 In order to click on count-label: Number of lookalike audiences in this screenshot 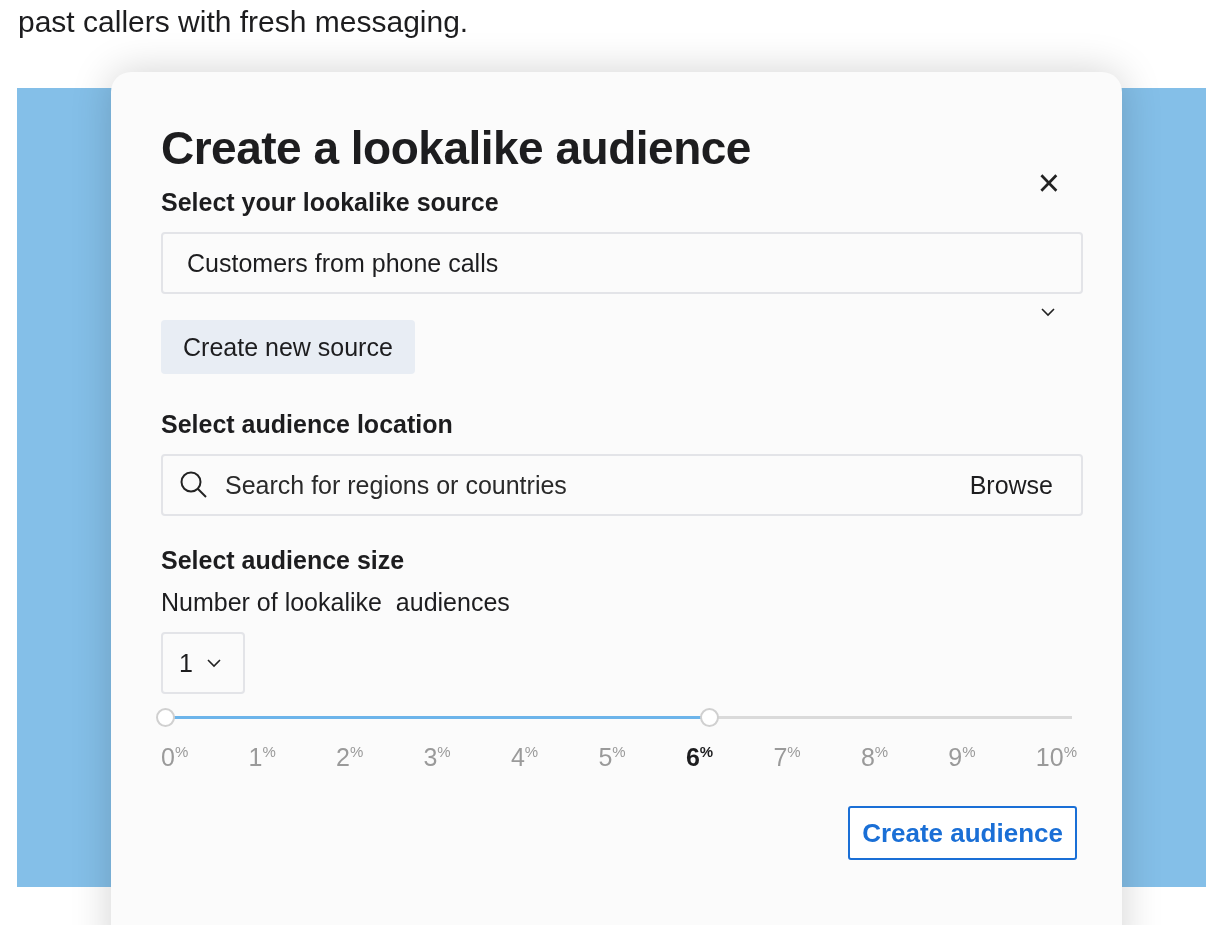, I will do `click(336, 602)`.